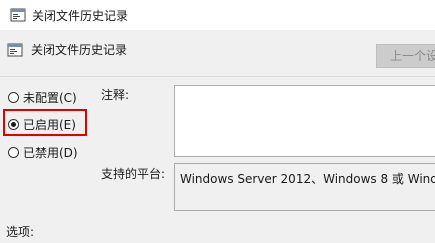 This screenshot has width=435, height=243. Describe the element at coordinates (115, 95) in the screenshot. I see `comment-label: 注释:` at that location.